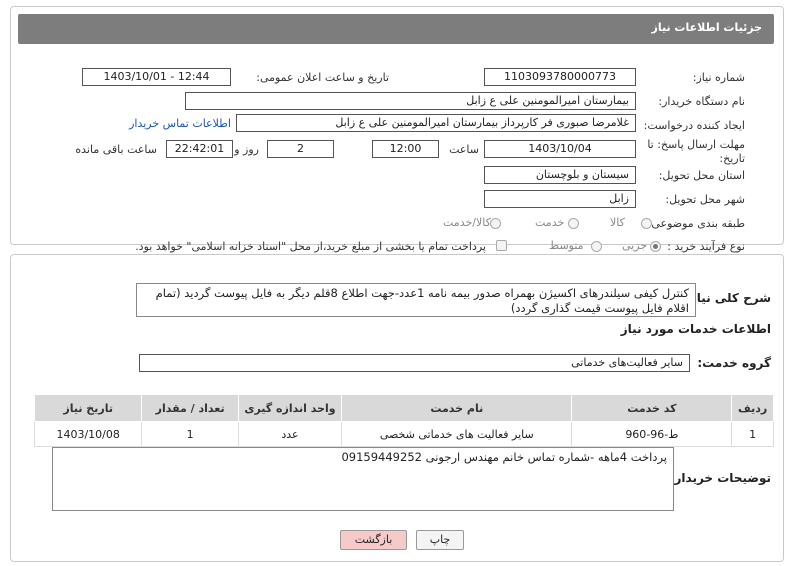  I want to click on buyer-contact-link: اطلاعات تماس خریدار, so click(180, 123).